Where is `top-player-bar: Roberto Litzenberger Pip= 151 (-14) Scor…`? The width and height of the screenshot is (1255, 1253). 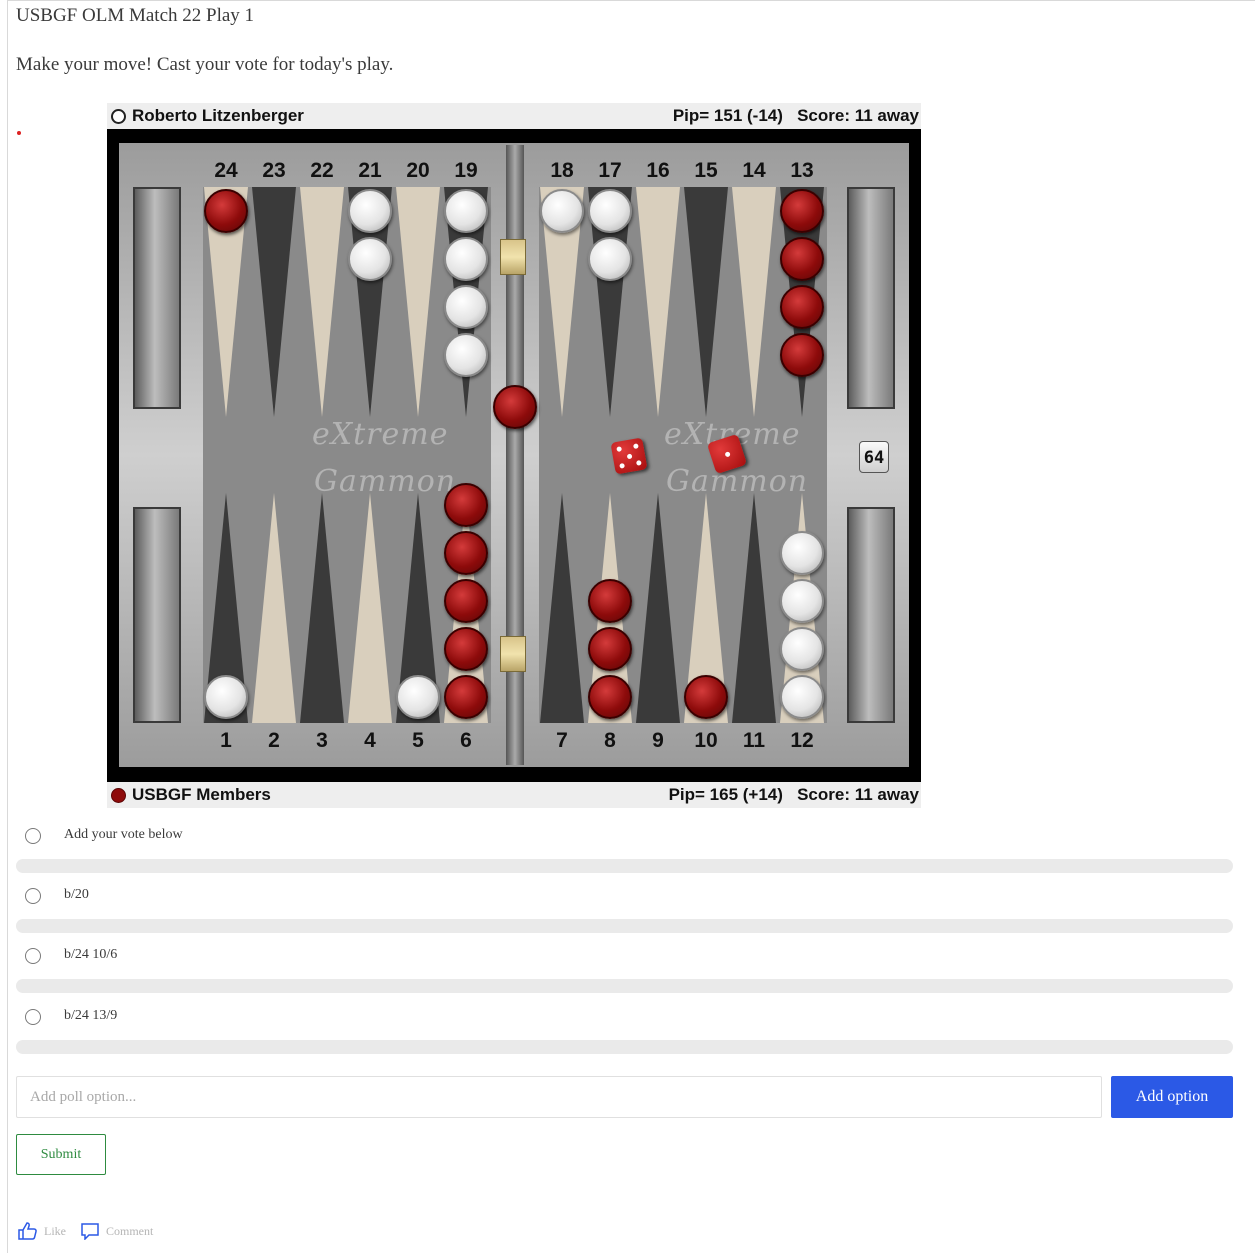 top-player-bar: Roberto Litzenberger Pip= 151 (-14) Scor… is located at coordinates (514, 116).